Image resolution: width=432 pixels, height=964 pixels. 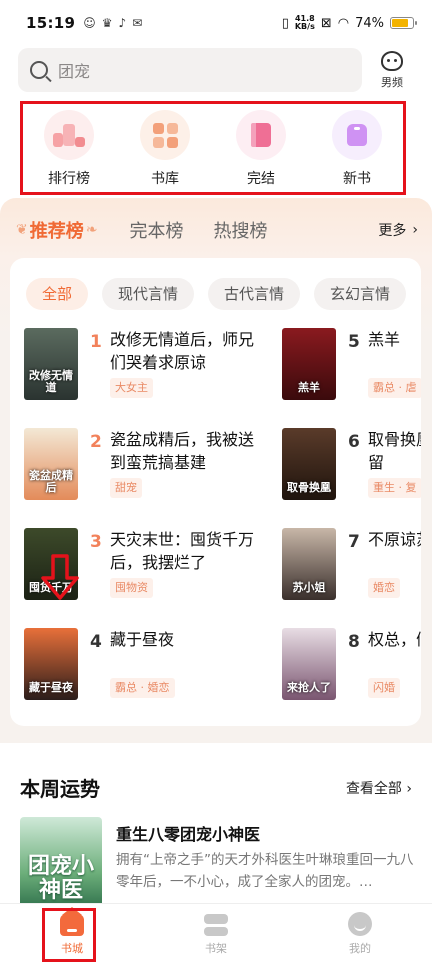 What do you see at coordinates (343, 23) in the screenshot?
I see `wifi-icon: ◠` at bounding box center [343, 23].